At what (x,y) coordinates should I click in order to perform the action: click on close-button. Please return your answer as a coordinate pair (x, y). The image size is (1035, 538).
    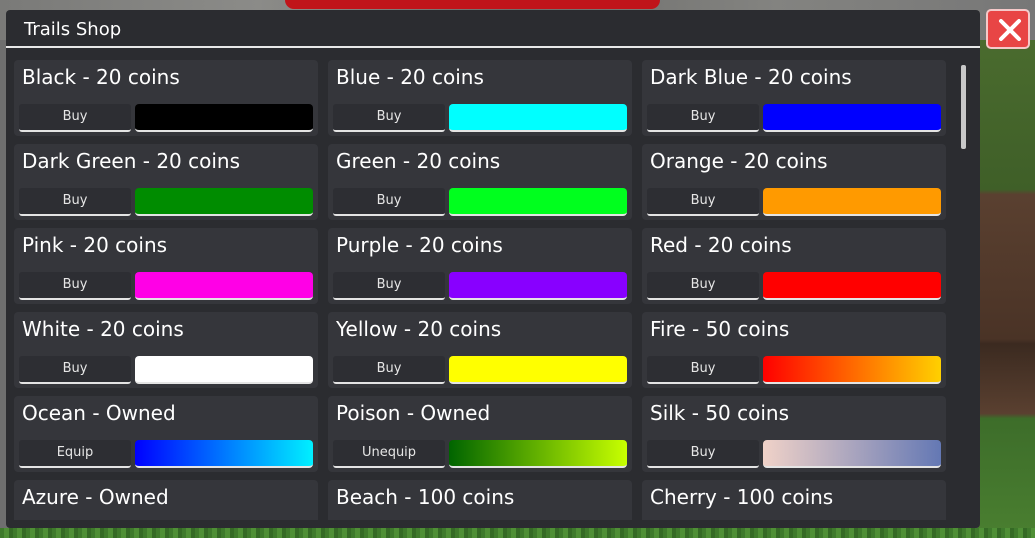
    Looking at the image, I should click on (1008, 29).